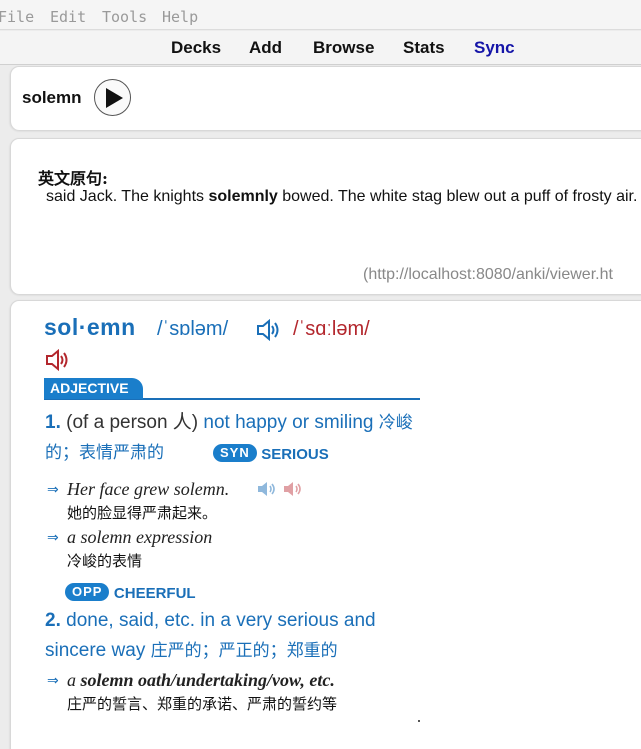 The height and width of the screenshot is (749, 641). Describe the element at coordinates (235, 453) in the screenshot. I see `syn-badge: SYN` at that location.